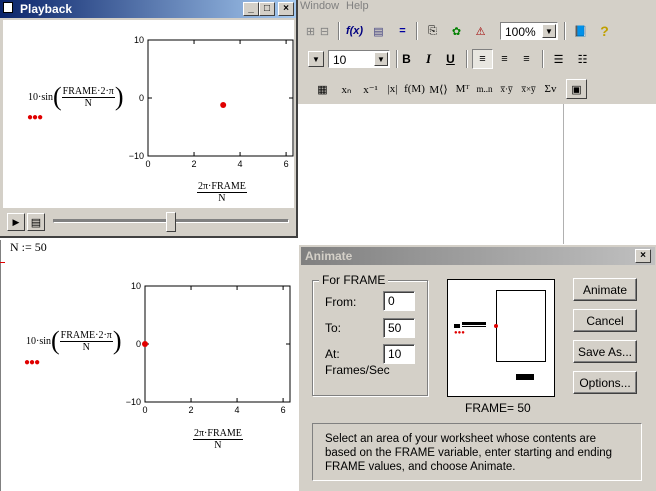 This screenshot has height=491, width=656. I want to click on preview-plot-frame, so click(521, 326).